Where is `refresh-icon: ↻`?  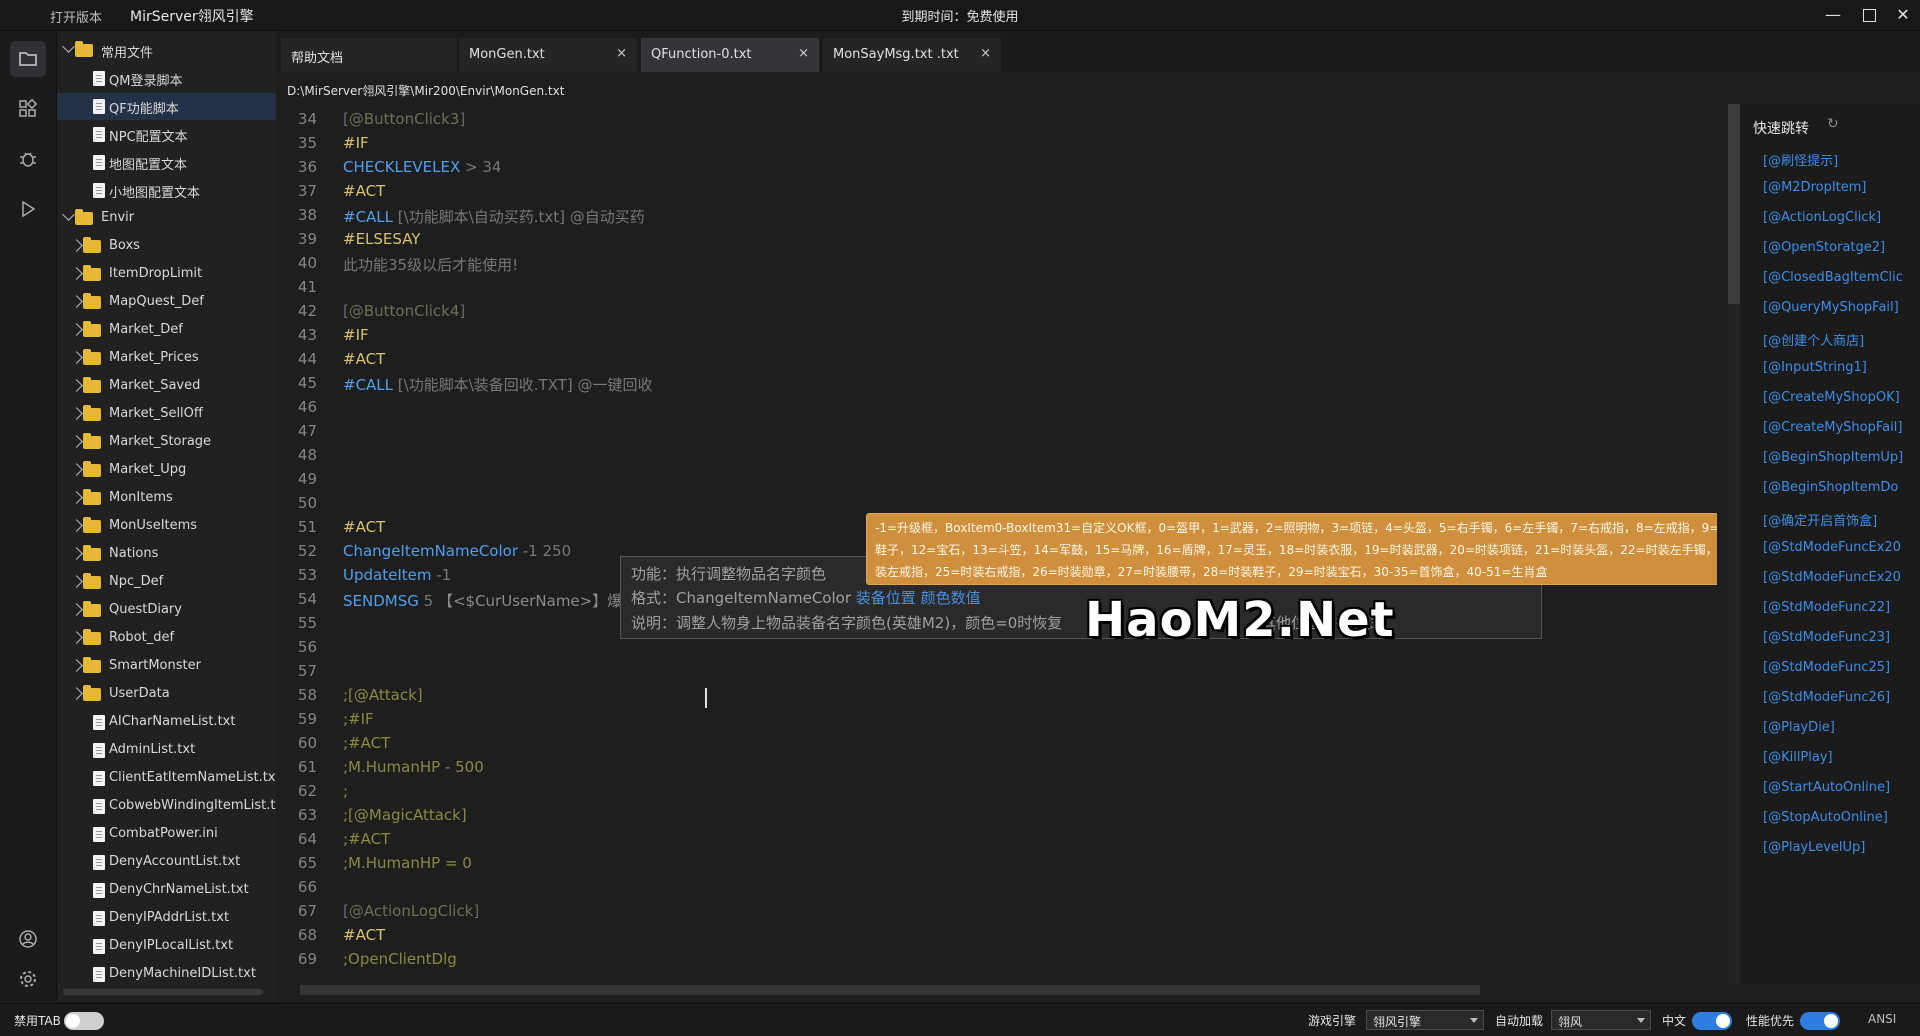 refresh-icon: ↻ is located at coordinates (1833, 124).